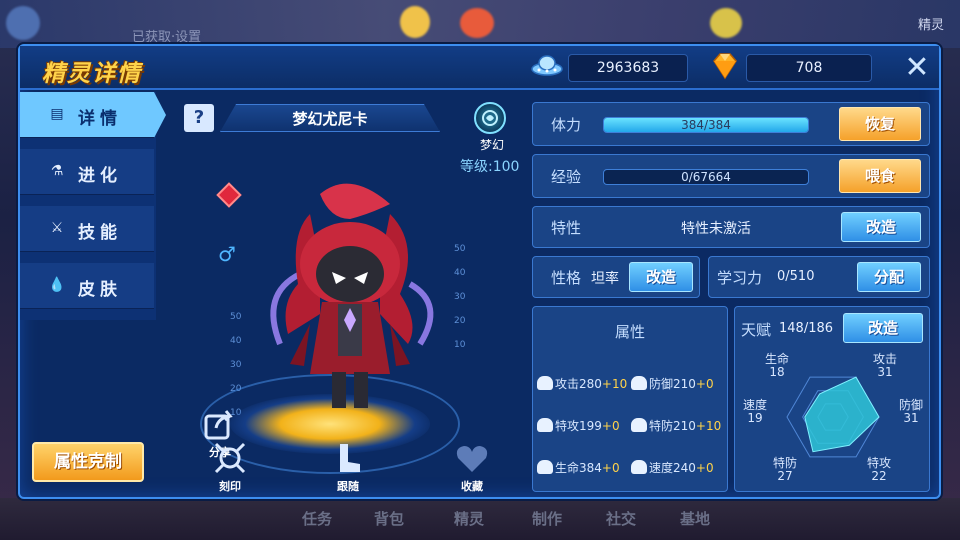 The image size is (960, 540). I want to click on male-gender-icon: ♂, so click(227, 254).